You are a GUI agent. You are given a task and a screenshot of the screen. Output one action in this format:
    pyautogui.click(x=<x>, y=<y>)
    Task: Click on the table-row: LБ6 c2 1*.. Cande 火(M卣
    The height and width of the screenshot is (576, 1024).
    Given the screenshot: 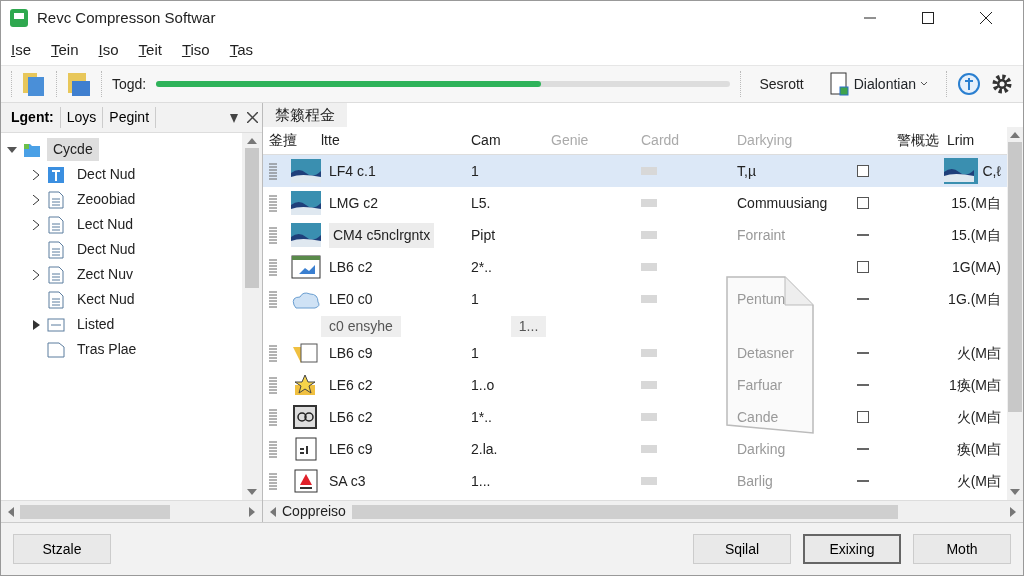 What is the action you would take?
    pyautogui.click(x=635, y=417)
    